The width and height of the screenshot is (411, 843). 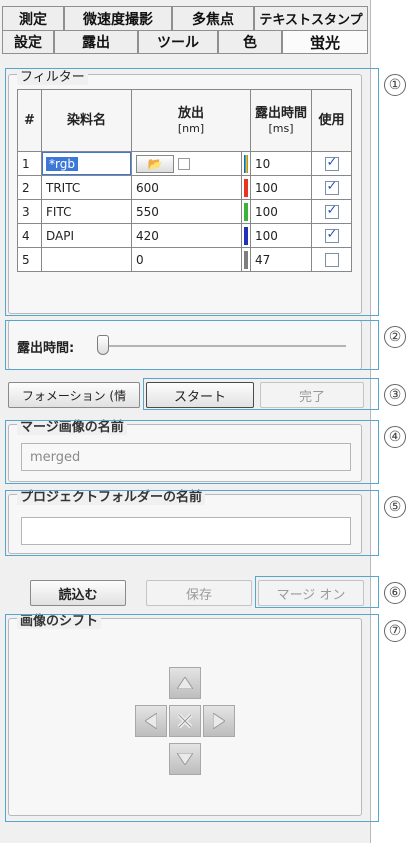 What do you see at coordinates (395, 85) in the screenshot?
I see `callout-1: ①` at bounding box center [395, 85].